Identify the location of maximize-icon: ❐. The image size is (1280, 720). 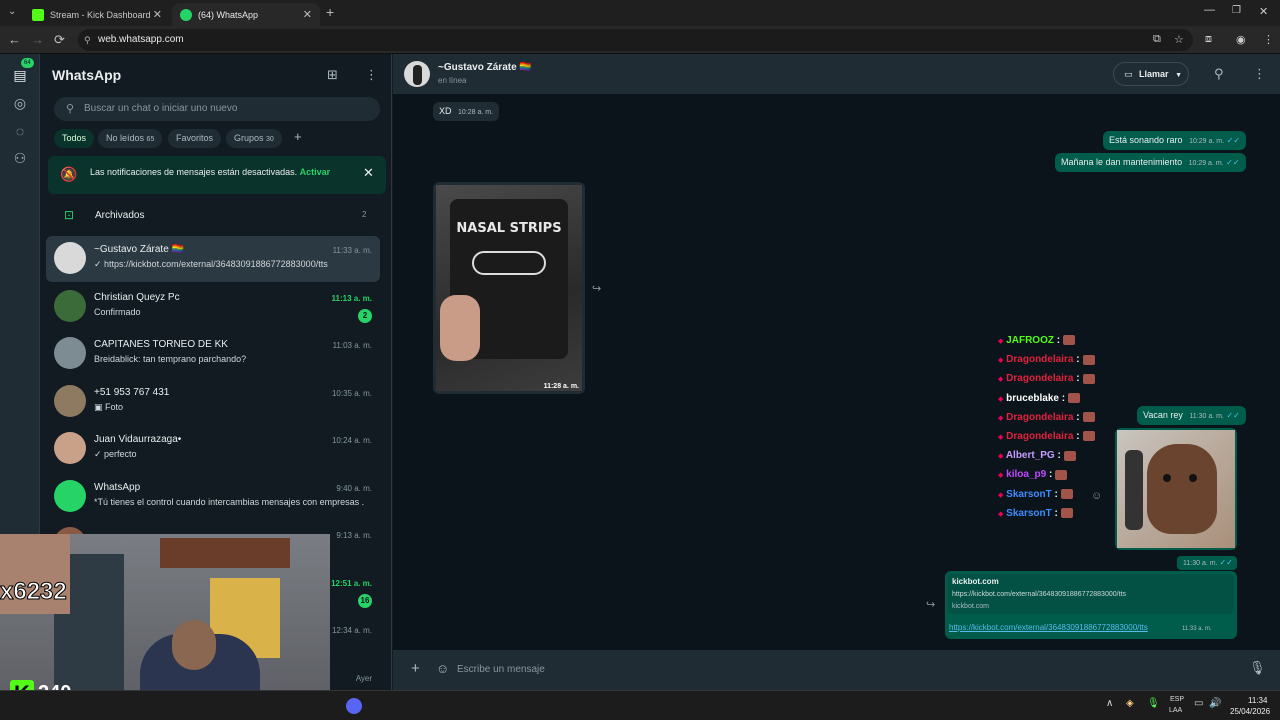
(1236, 10).